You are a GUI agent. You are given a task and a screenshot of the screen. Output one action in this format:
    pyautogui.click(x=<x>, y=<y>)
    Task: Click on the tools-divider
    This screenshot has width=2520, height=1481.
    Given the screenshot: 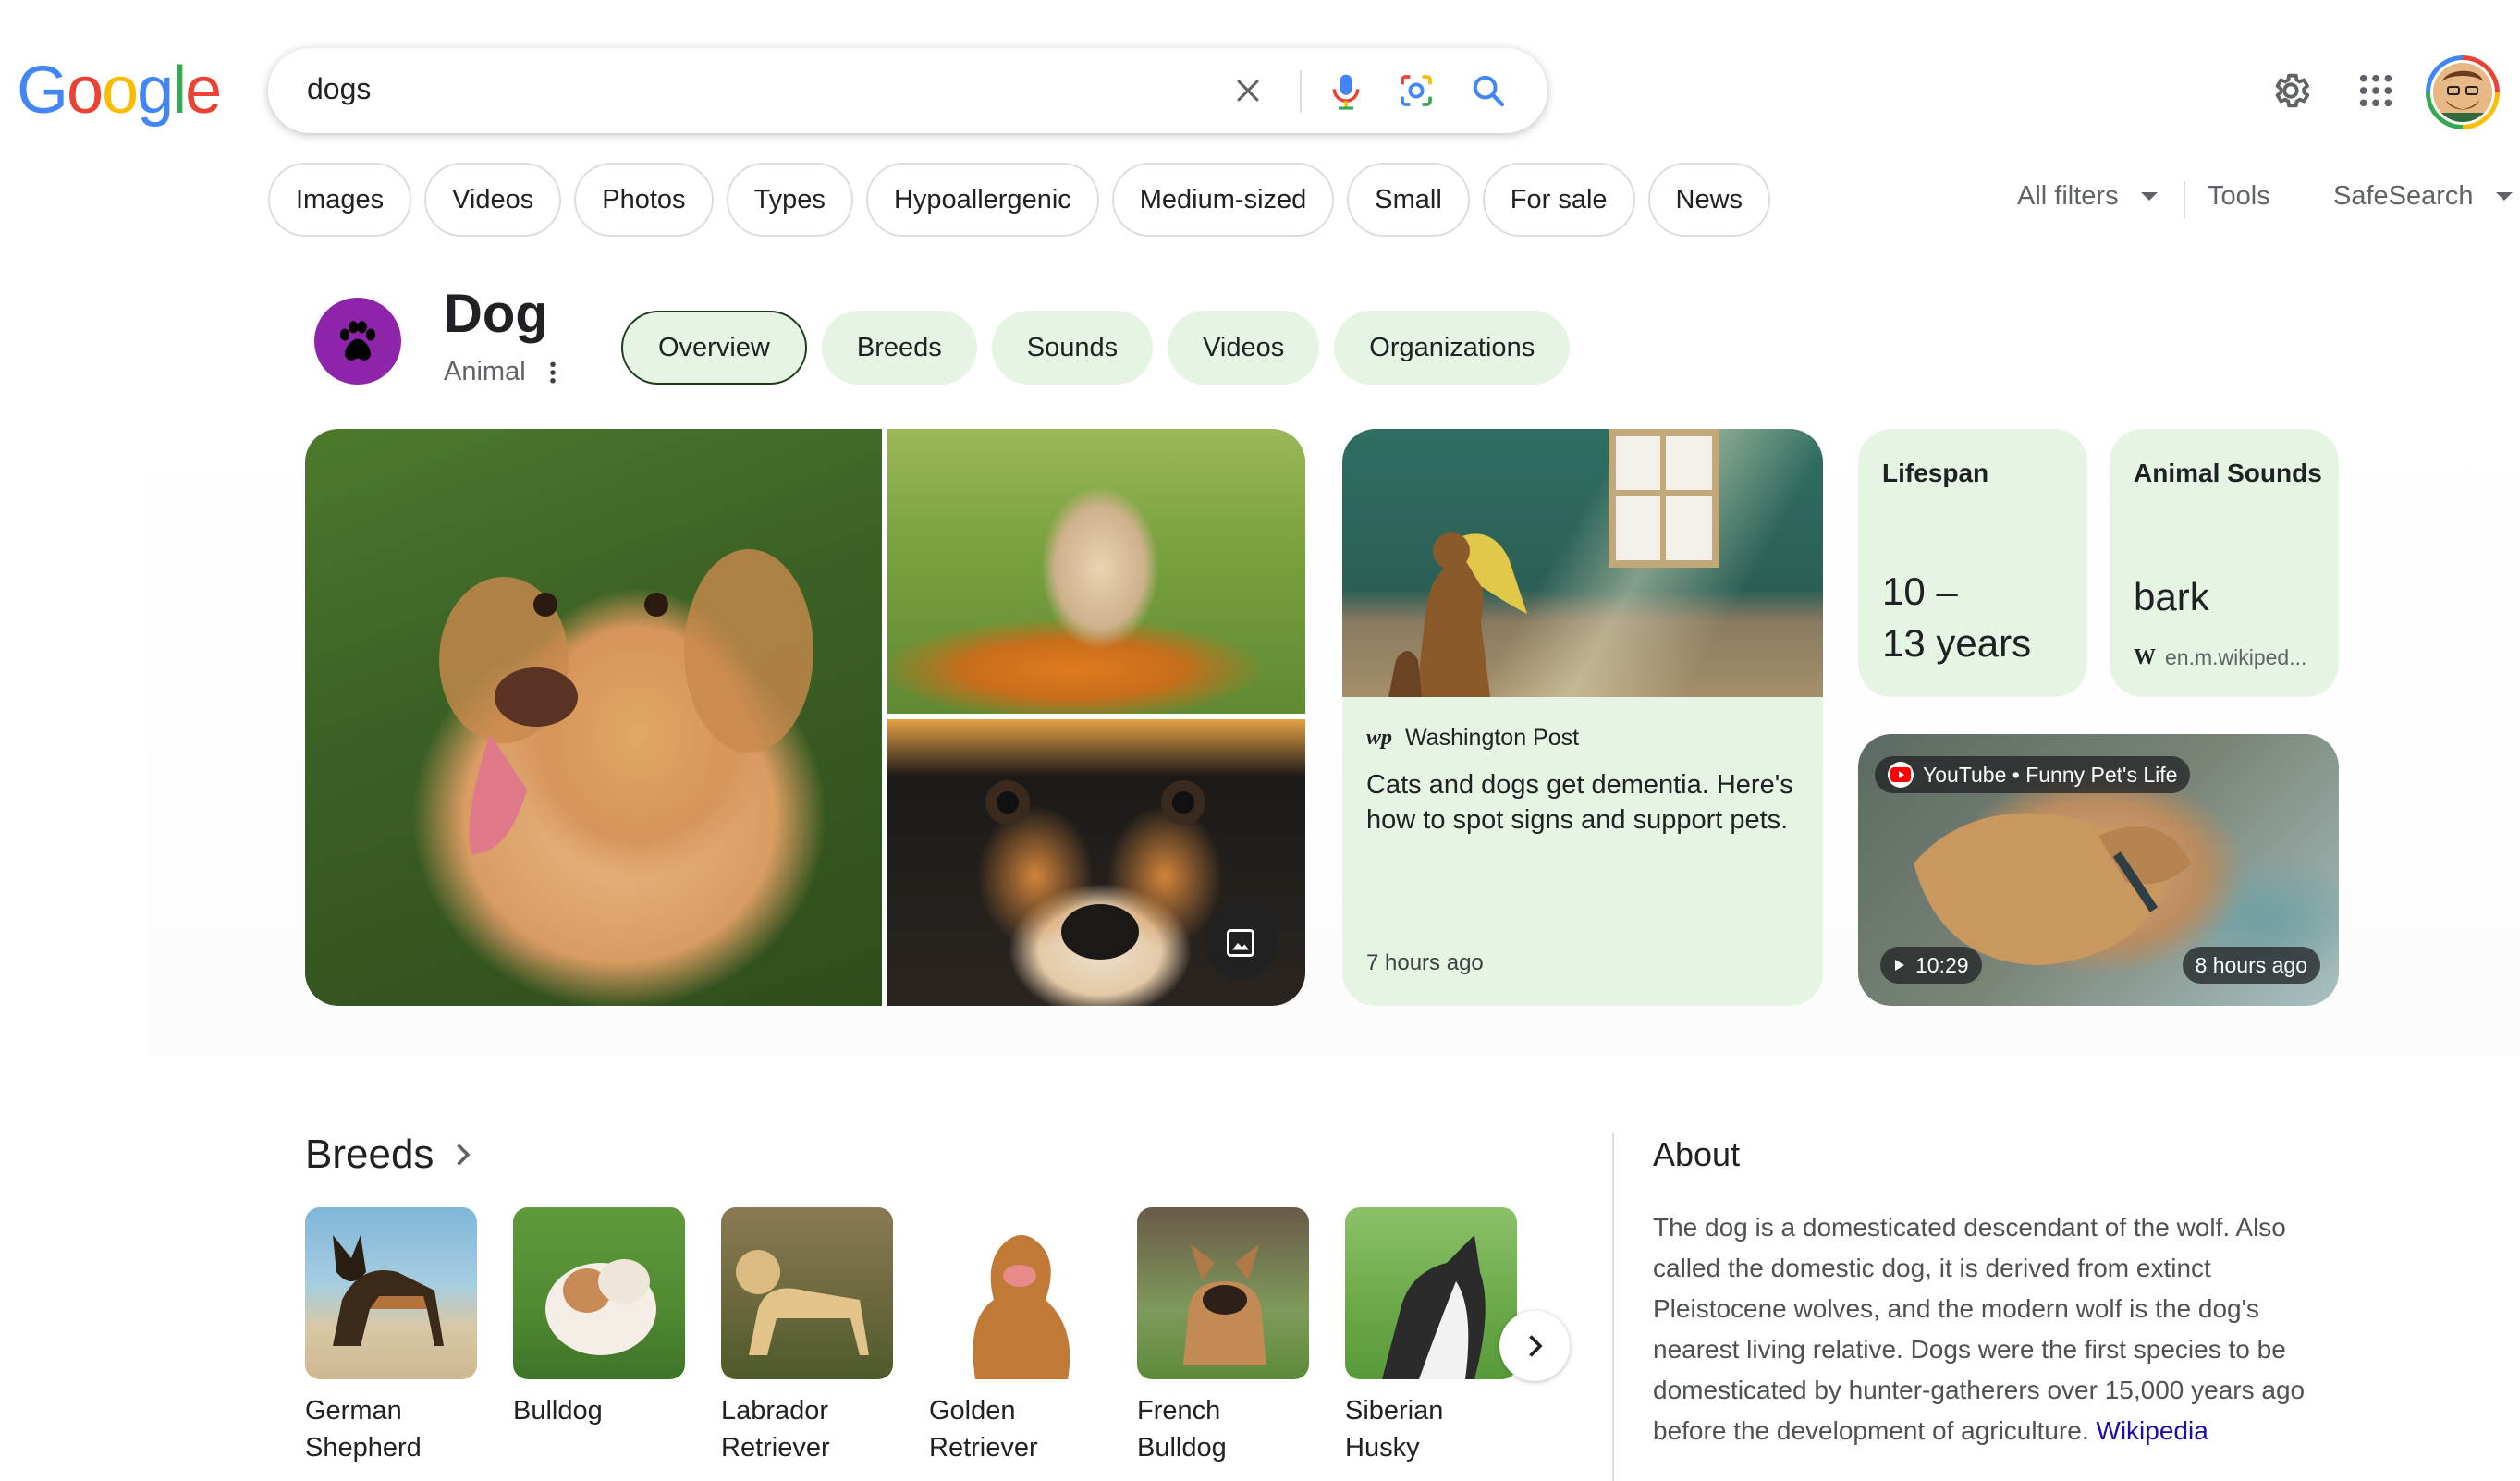 What is the action you would take?
    pyautogui.click(x=2184, y=199)
    